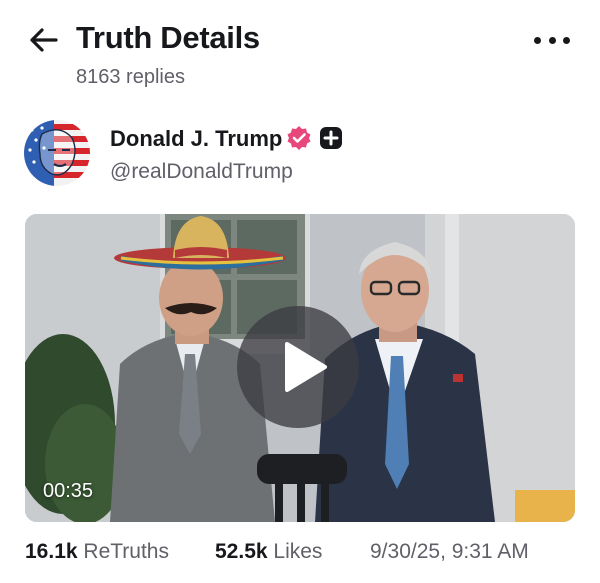  Describe the element at coordinates (57, 153) in the screenshot. I see `avatar` at that location.